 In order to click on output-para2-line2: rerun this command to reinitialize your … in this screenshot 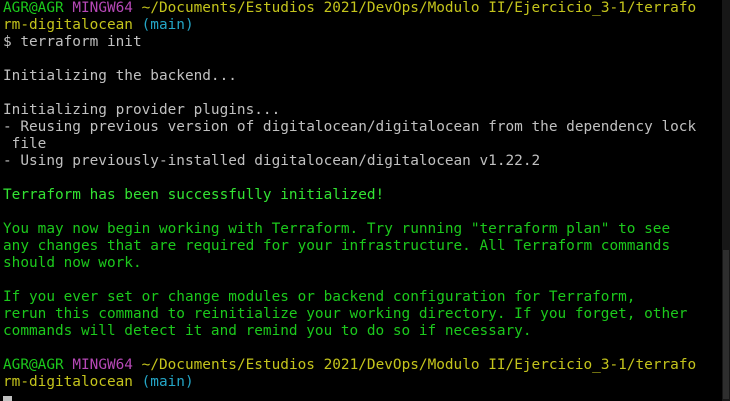, I will do `click(345, 314)`.